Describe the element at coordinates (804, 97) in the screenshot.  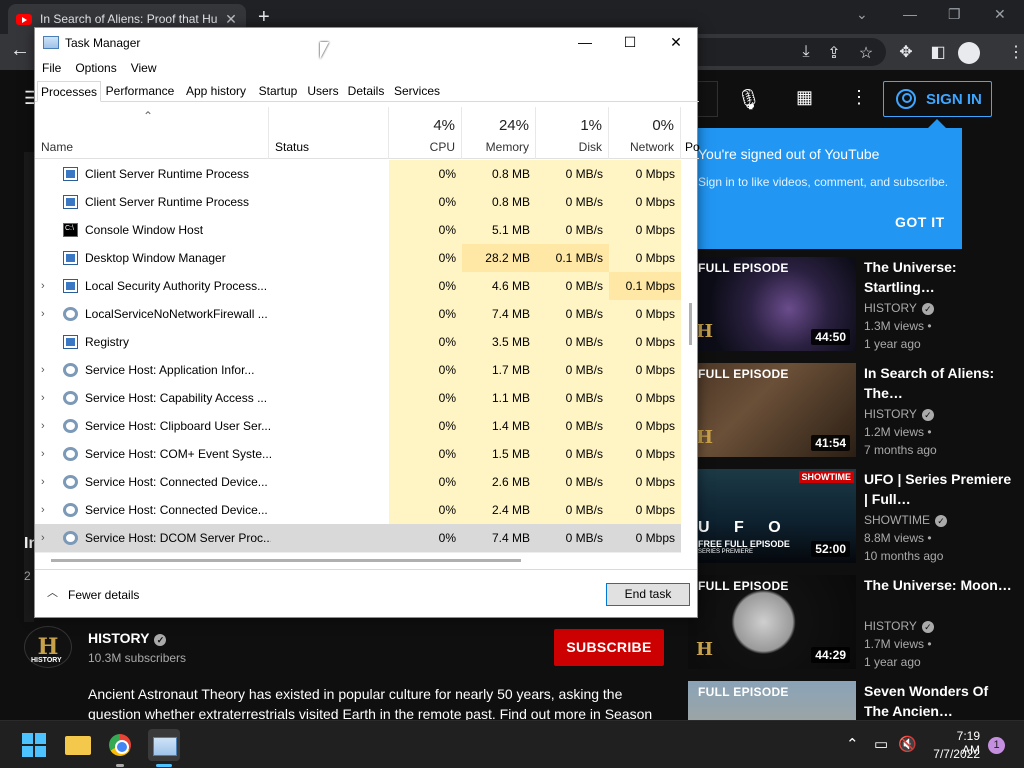
I see `yt-apps-grid-icon: ▦` at that location.